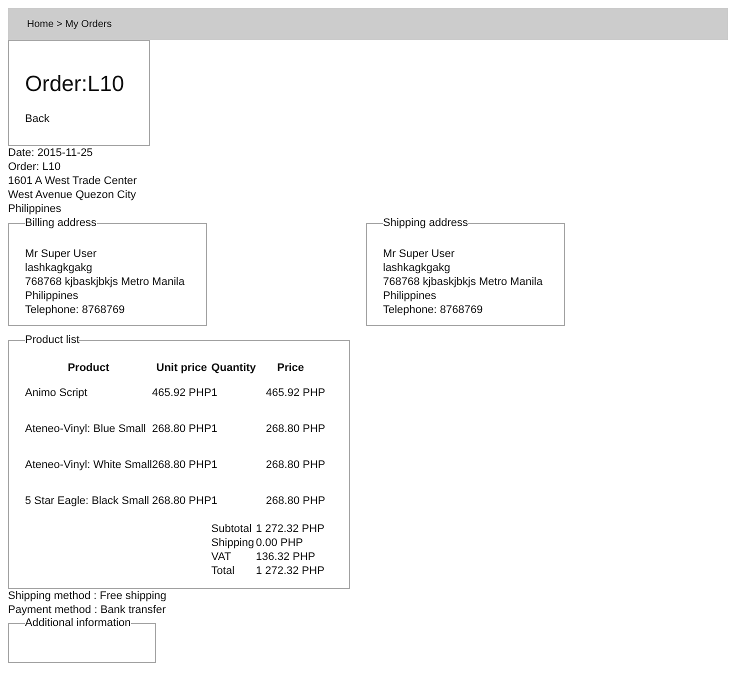  I want to click on order-info-line: Date: 2015-11-25, so click(51, 153).